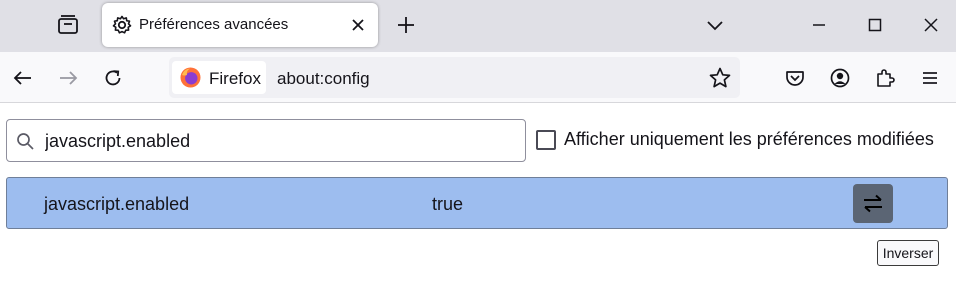 The image size is (956, 285). Describe the element at coordinates (358, 25) in the screenshot. I see `close-icon` at that location.